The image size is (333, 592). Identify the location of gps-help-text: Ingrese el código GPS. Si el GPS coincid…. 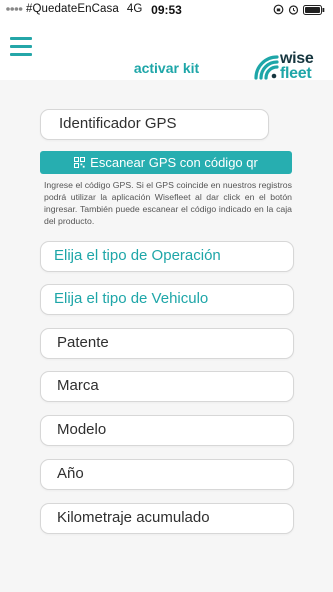
(168, 203).